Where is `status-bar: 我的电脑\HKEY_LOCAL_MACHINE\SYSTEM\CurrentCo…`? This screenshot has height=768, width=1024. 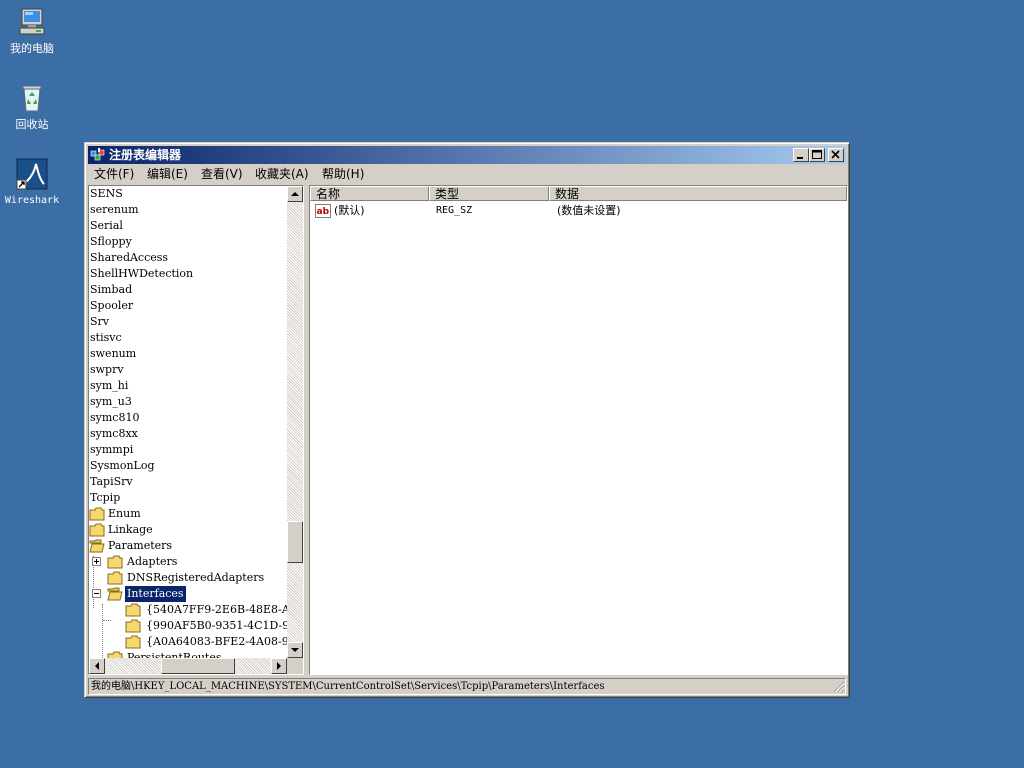 status-bar: 我的电脑\HKEY_LOCAL_MACHINE\SYSTEM\CurrentCo… is located at coordinates (467, 686).